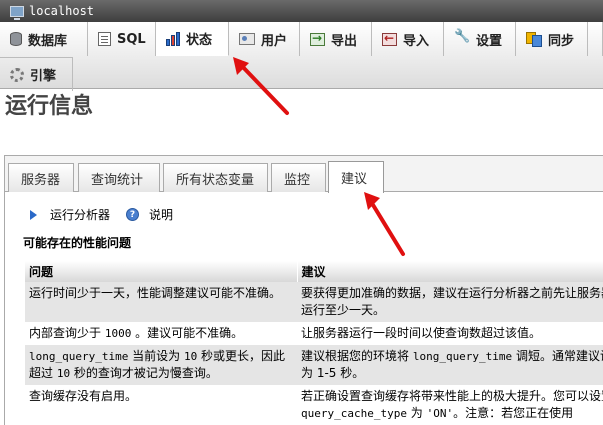  I want to click on subtab-monitor: 监控, so click(298, 177).